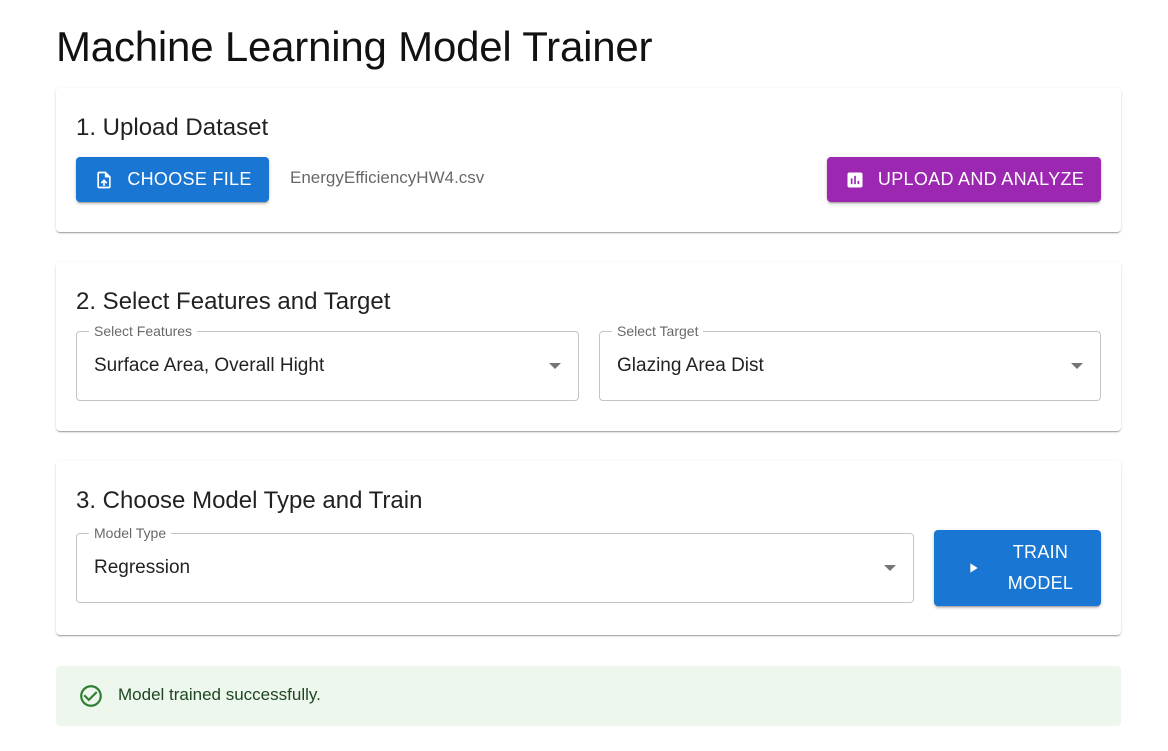 The height and width of the screenshot is (751, 1168). What do you see at coordinates (104, 180) in the screenshot?
I see `upload-file-icon` at bounding box center [104, 180].